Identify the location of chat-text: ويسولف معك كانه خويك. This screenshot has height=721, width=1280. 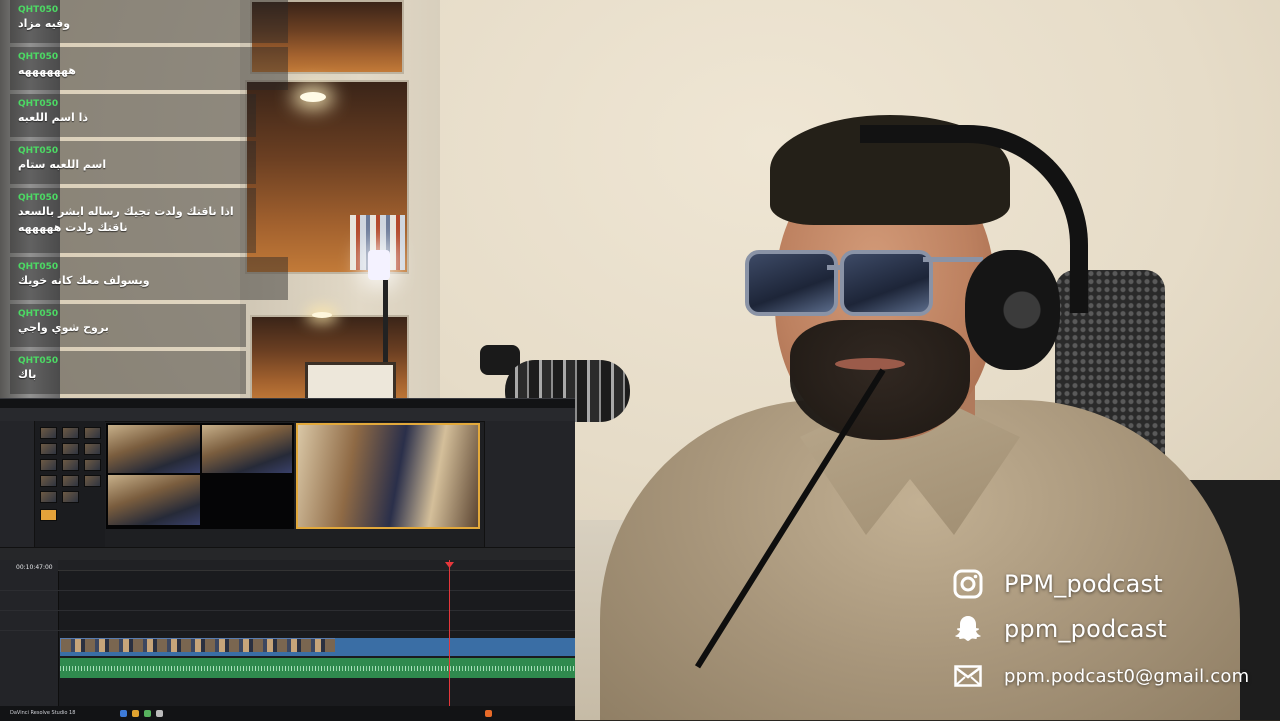
(84, 280).